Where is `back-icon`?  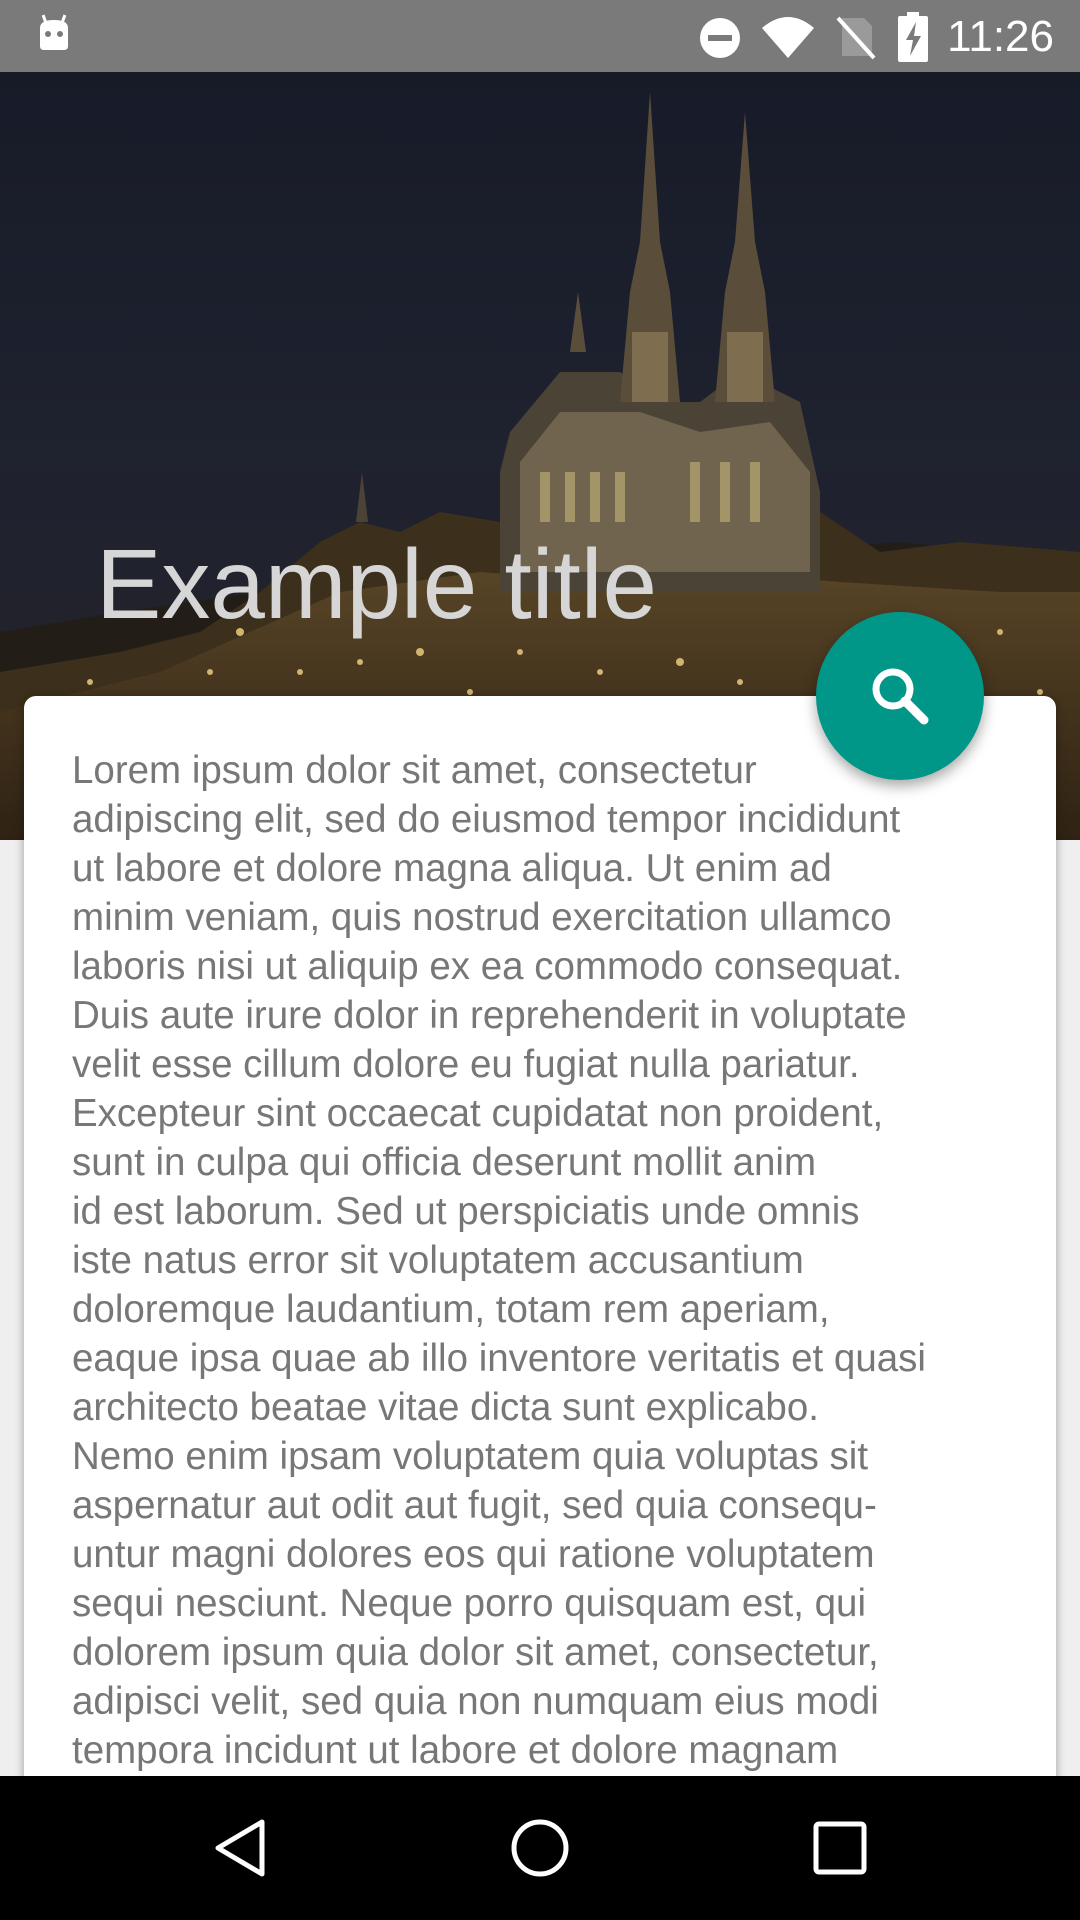 back-icon is located at coordinates (240, 1848).